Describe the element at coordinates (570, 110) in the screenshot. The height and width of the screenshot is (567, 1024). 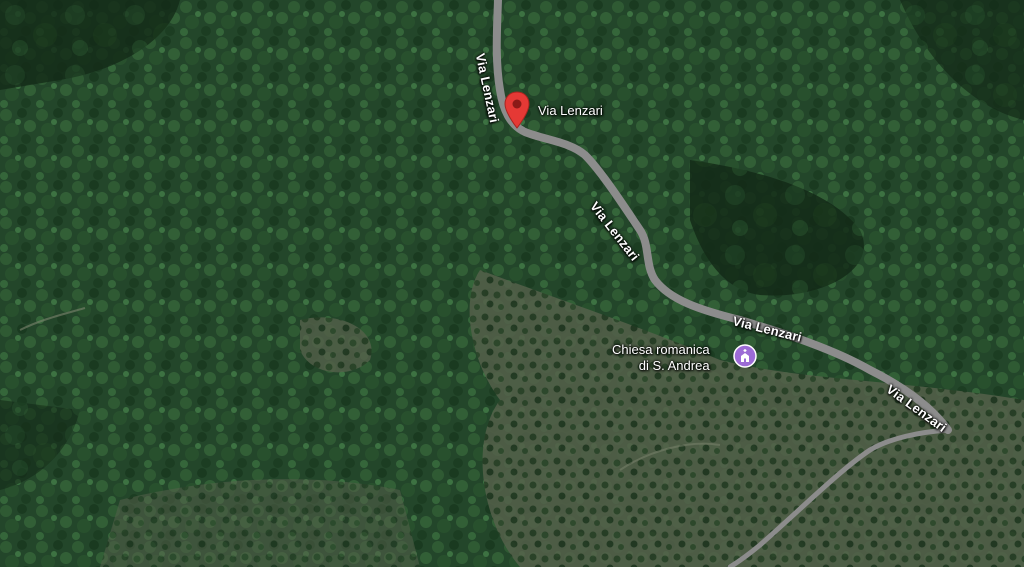
I see `pin-label: Via Lenzari` at that location.